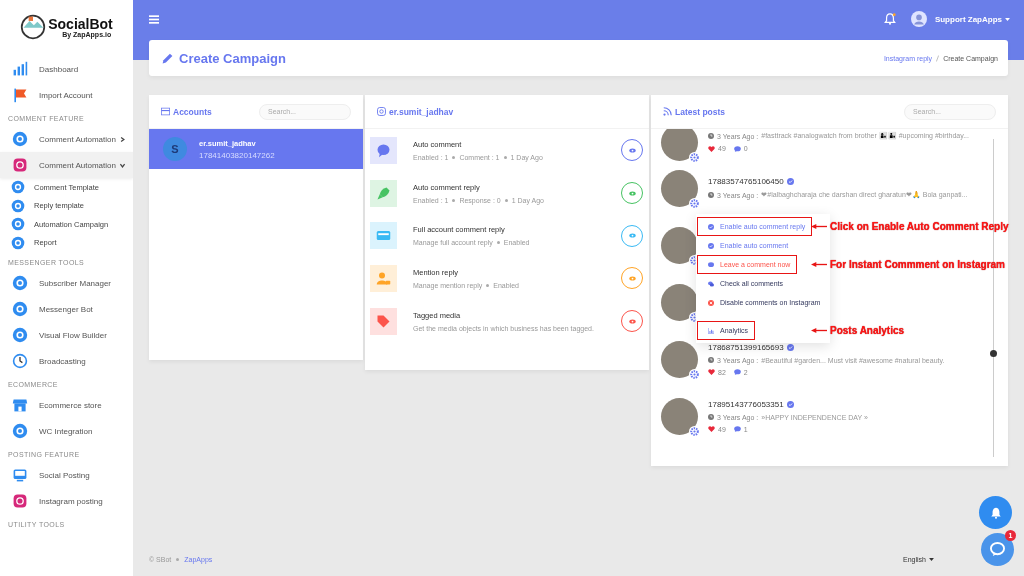  I want to click on initial-avatar: S, so click(175, 149).